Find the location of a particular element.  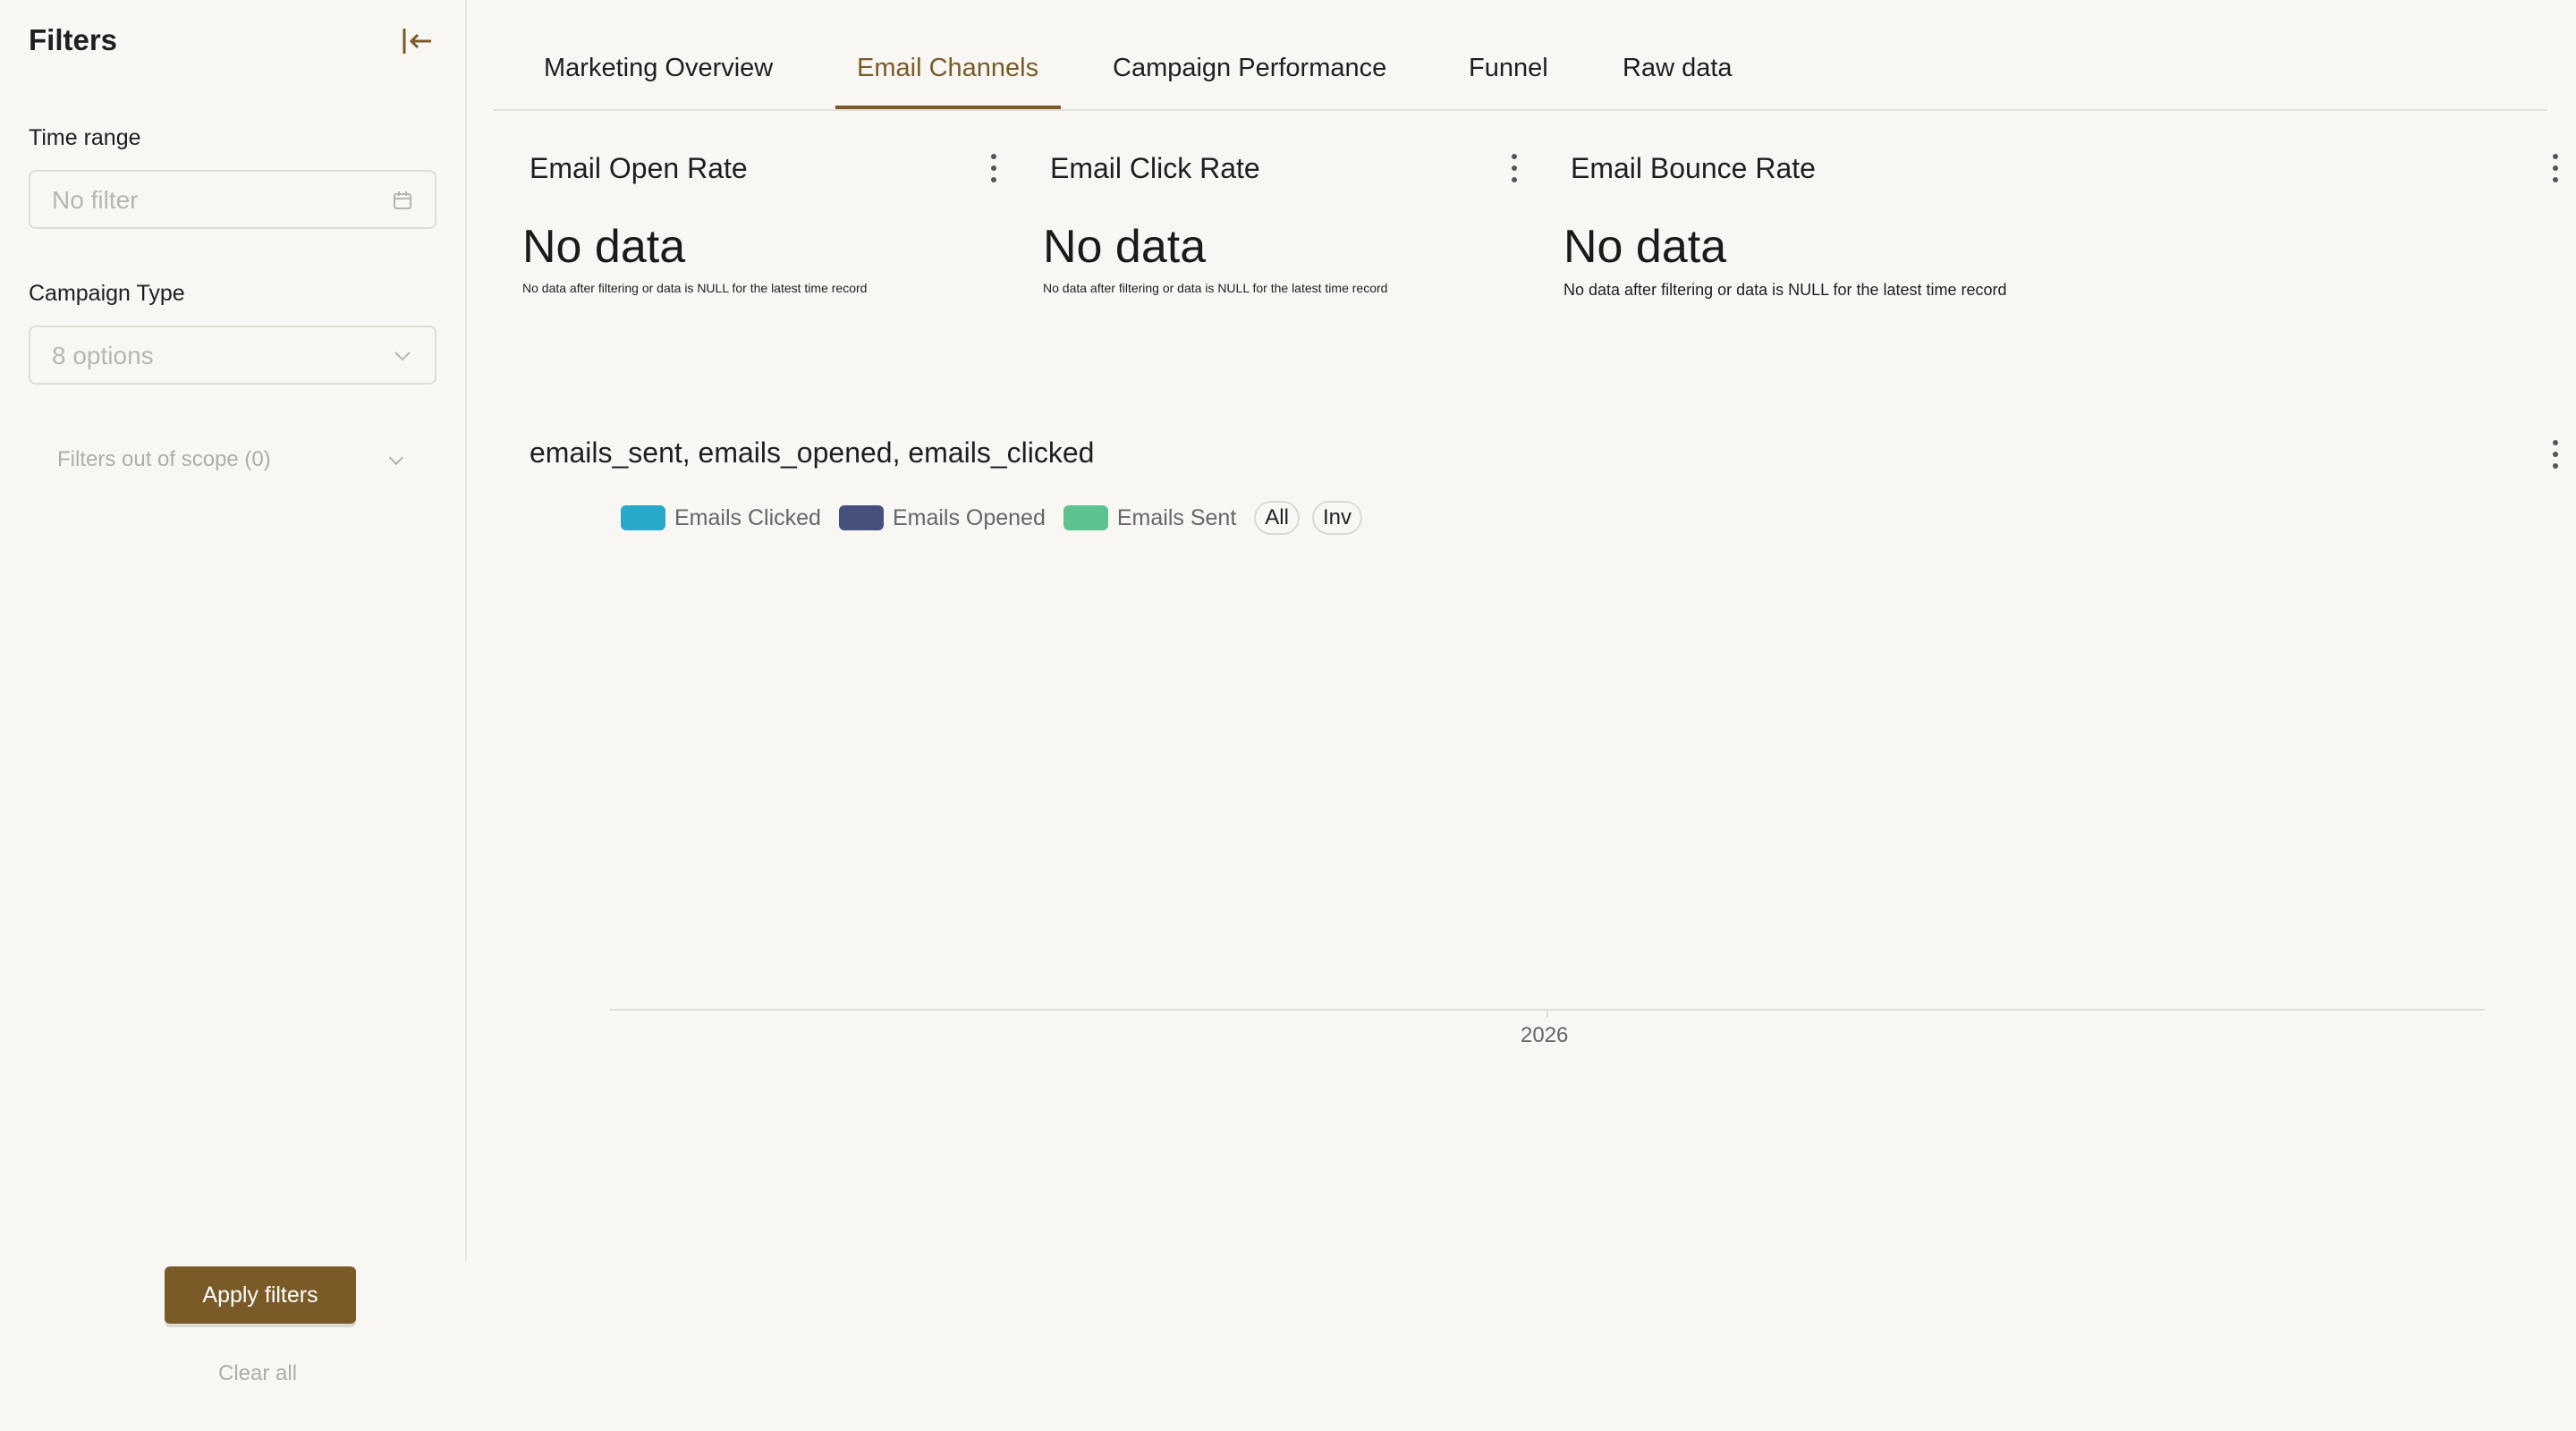

calendar-icon is located at coordinates (402, 200).